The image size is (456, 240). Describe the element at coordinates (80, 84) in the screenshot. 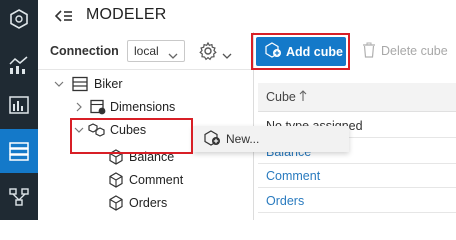

I see `database-icon` at that location.